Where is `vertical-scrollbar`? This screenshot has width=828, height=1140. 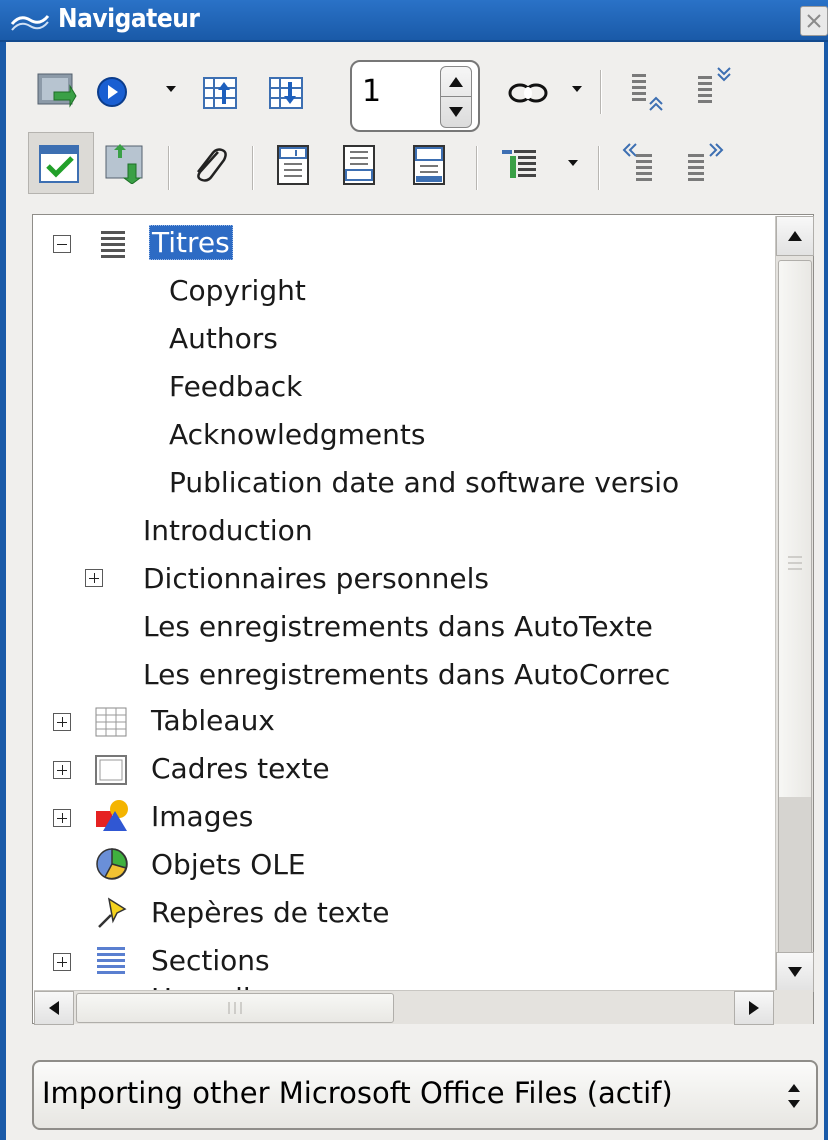
vertical-scrollbar is located at coordinates (794, 609).